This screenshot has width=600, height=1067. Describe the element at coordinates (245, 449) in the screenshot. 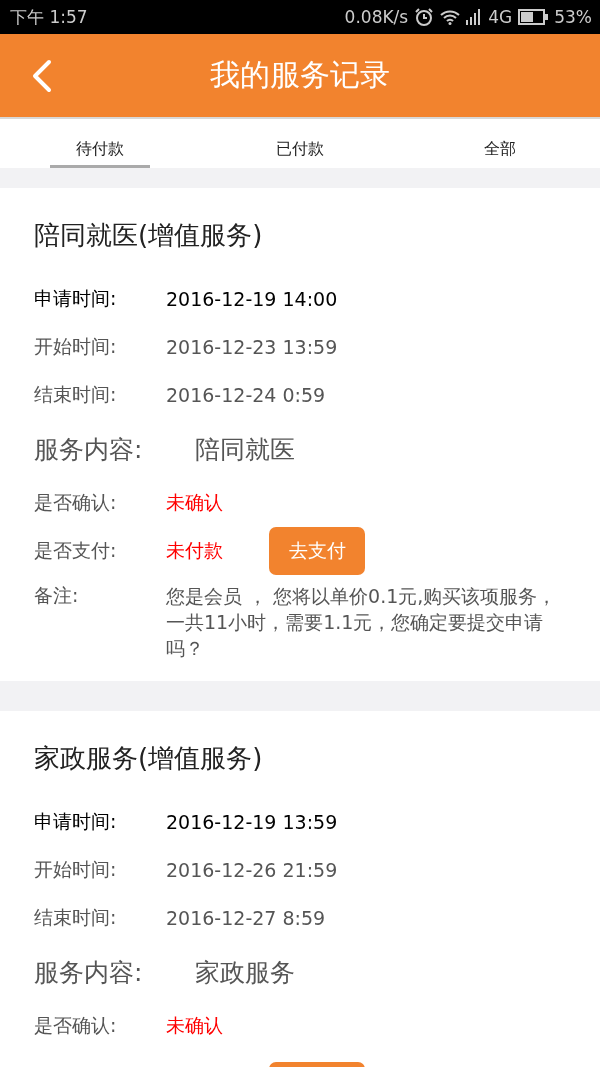

I see `field-value: 陪同就医` at that location.